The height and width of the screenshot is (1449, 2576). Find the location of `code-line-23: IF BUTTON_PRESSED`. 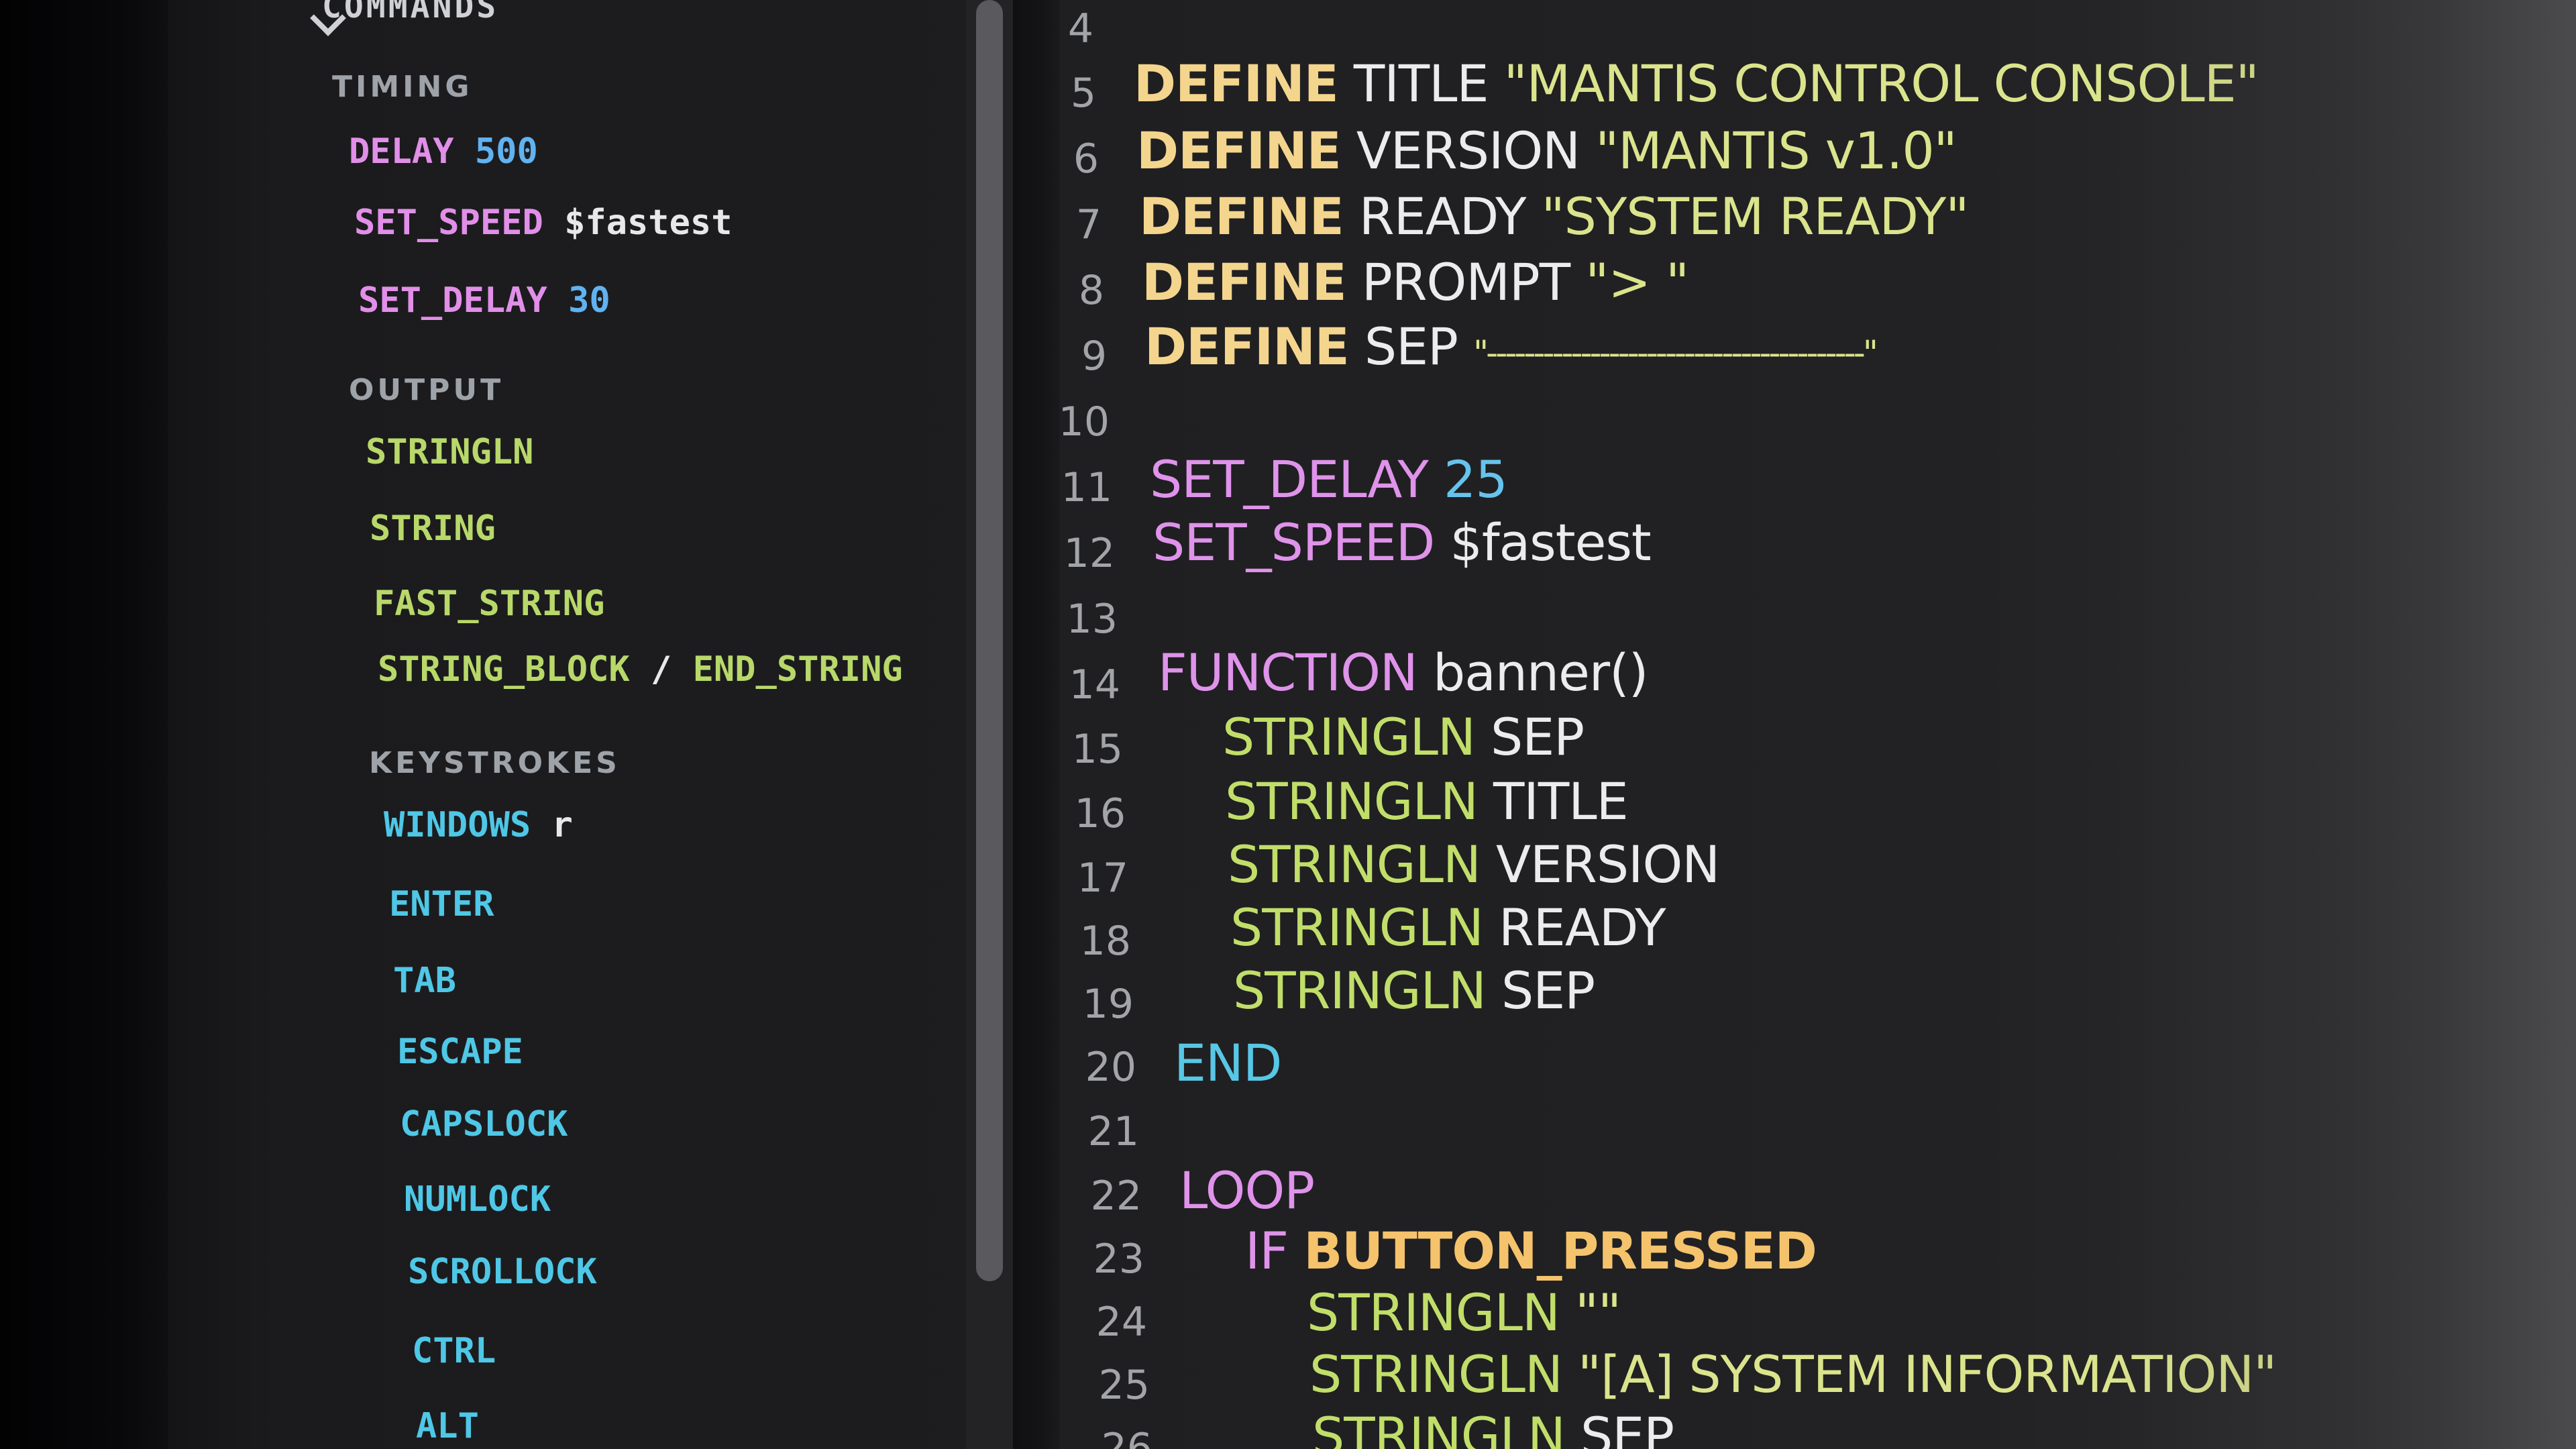

code-line-23: IF BUTTON_PRESSED is located at coordinates (1531, 1251).